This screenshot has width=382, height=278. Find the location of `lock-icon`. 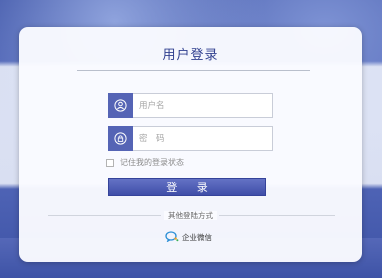

lock-icon is located at coordinates (120, 138).